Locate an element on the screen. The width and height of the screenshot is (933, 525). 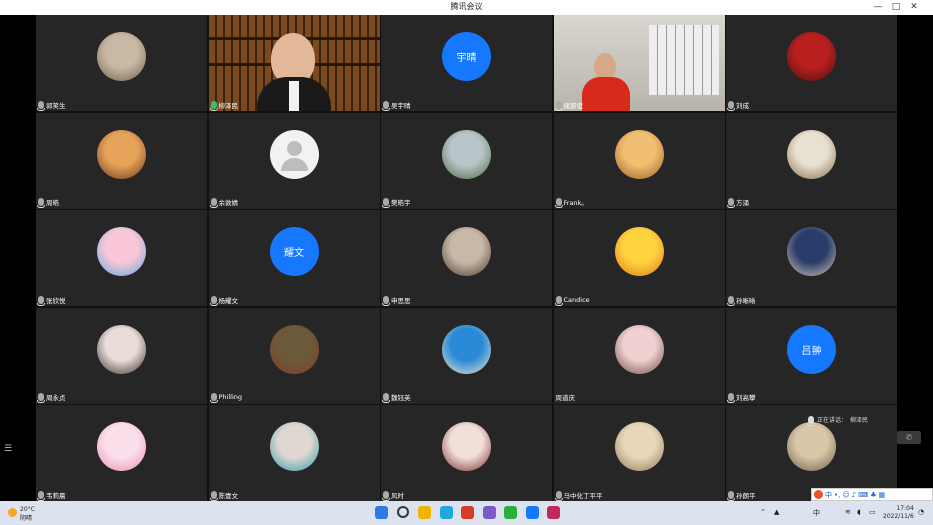
minimize-button: — is located at coordinates (878, 7).